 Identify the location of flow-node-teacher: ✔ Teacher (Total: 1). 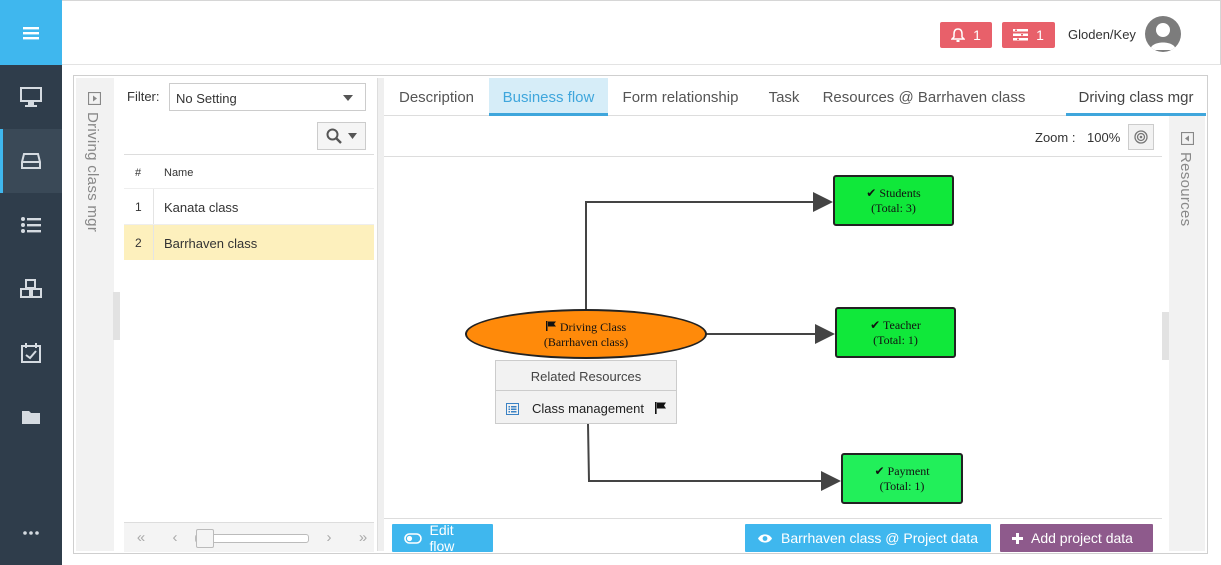
(895, 332).